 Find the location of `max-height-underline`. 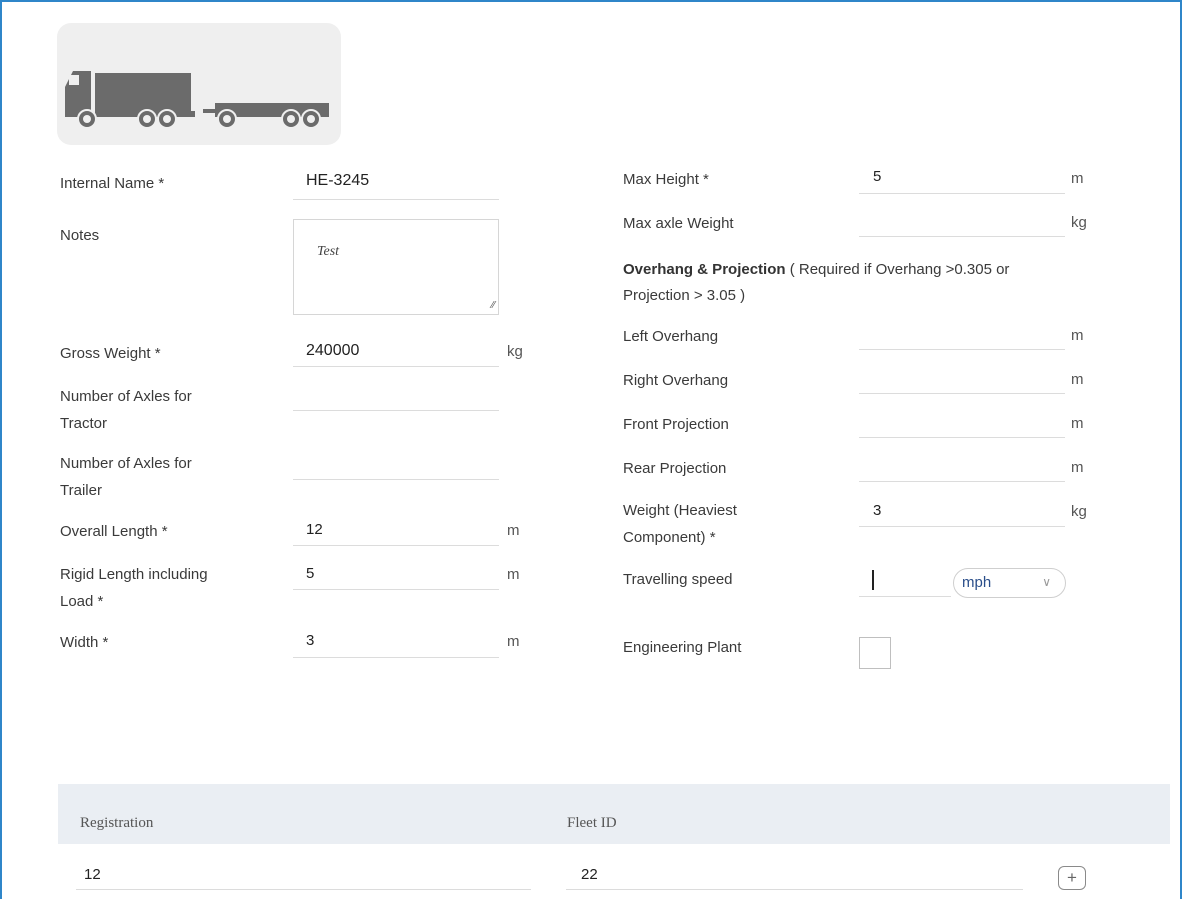

max-height-underline is located at coordinates (962, 193).